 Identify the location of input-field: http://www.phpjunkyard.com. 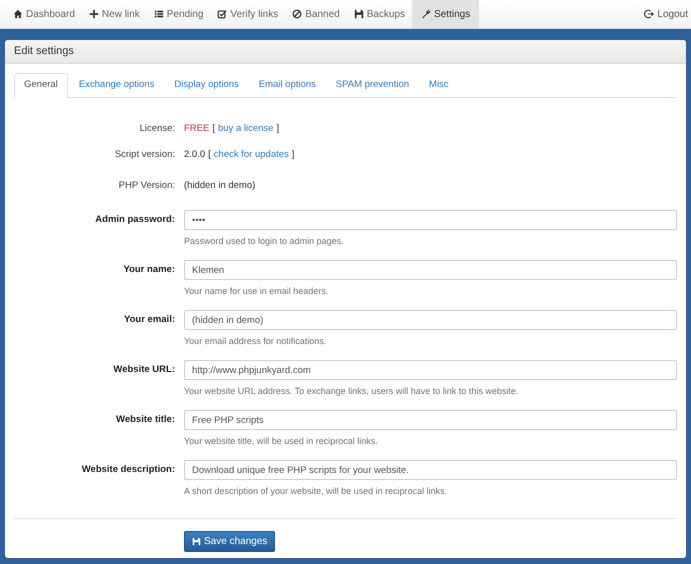
(430, 370).